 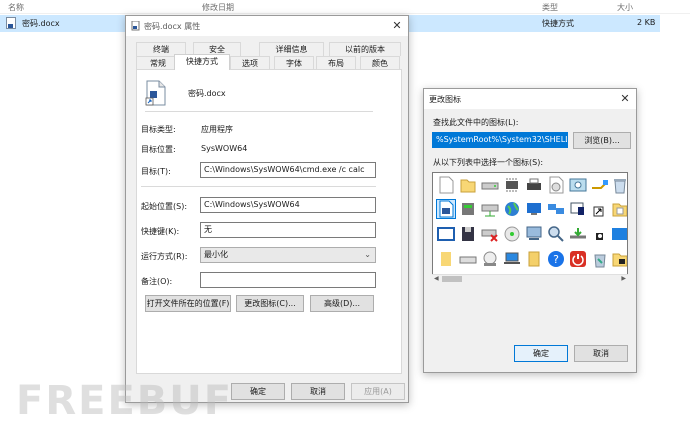 I want to click on file-size: 2 KB, so click(x=646, y=22).